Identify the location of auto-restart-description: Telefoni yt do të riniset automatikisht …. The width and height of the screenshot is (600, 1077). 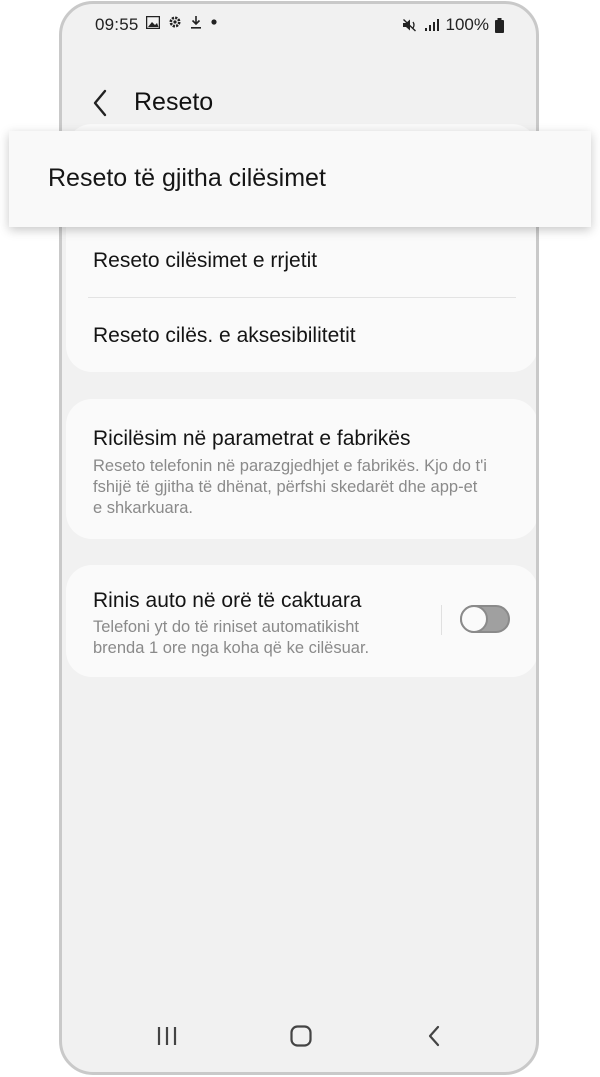
(260, 638).